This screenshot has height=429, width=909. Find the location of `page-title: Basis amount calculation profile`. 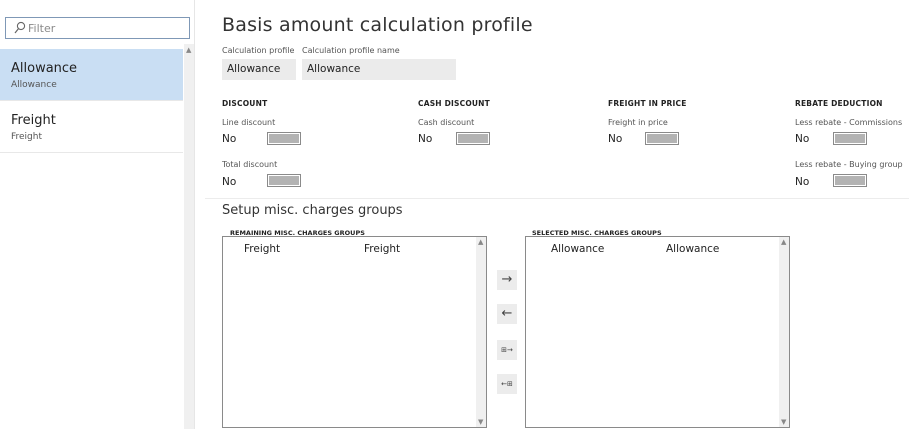

page-title: Basis amount calculation profile is located at coordinates (377, 25).